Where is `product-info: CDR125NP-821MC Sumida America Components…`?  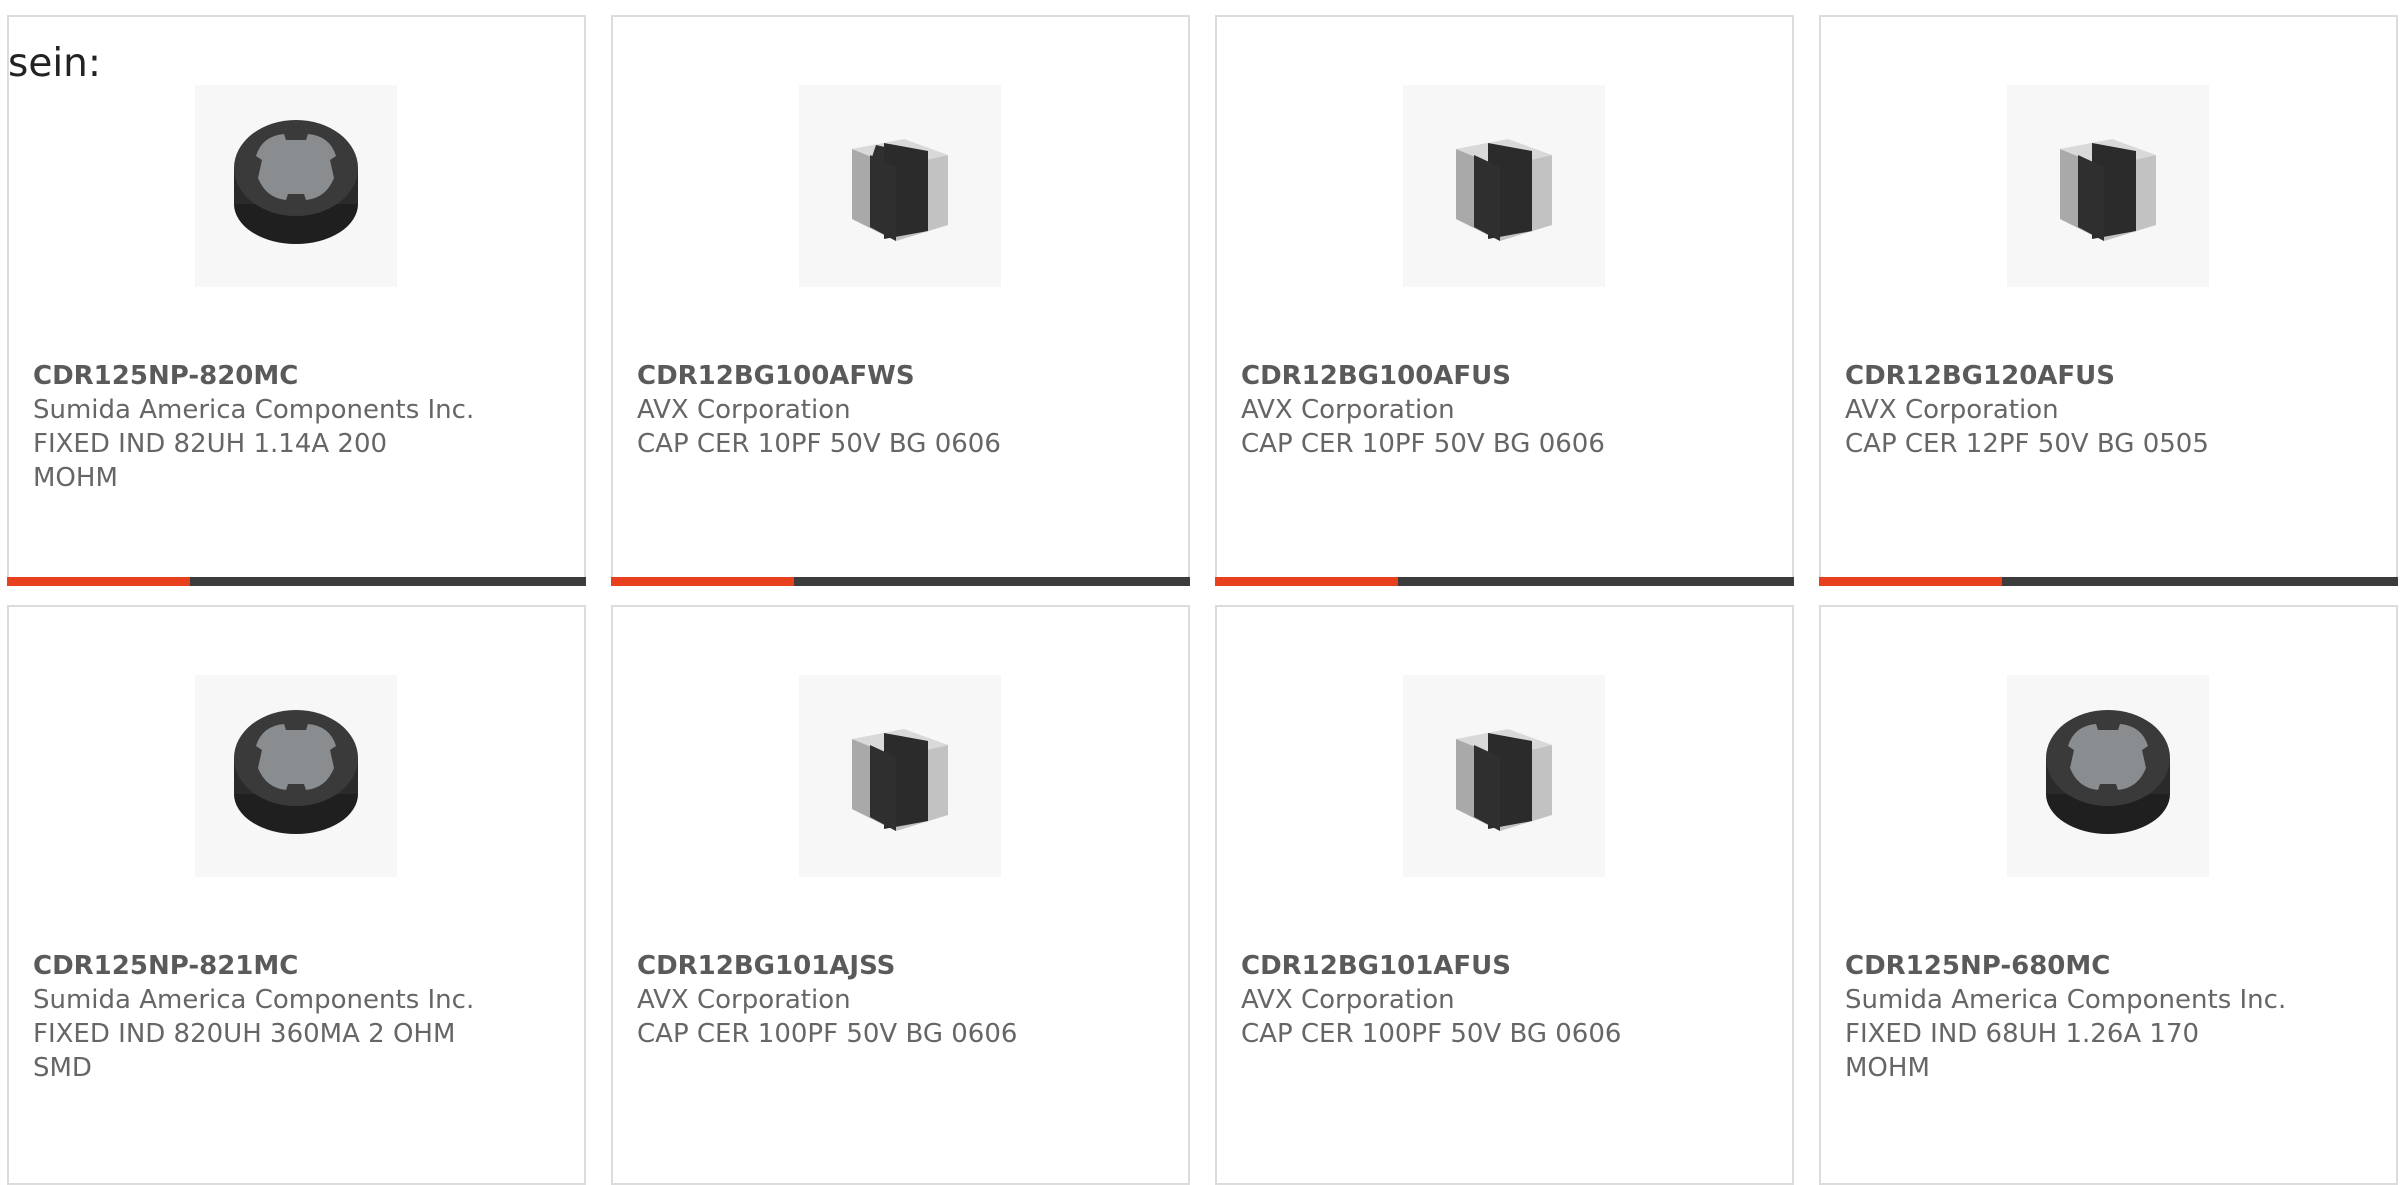 product-info: CDR125NP-821MC Sumida America Components… is located at coordinates (263, 1017).